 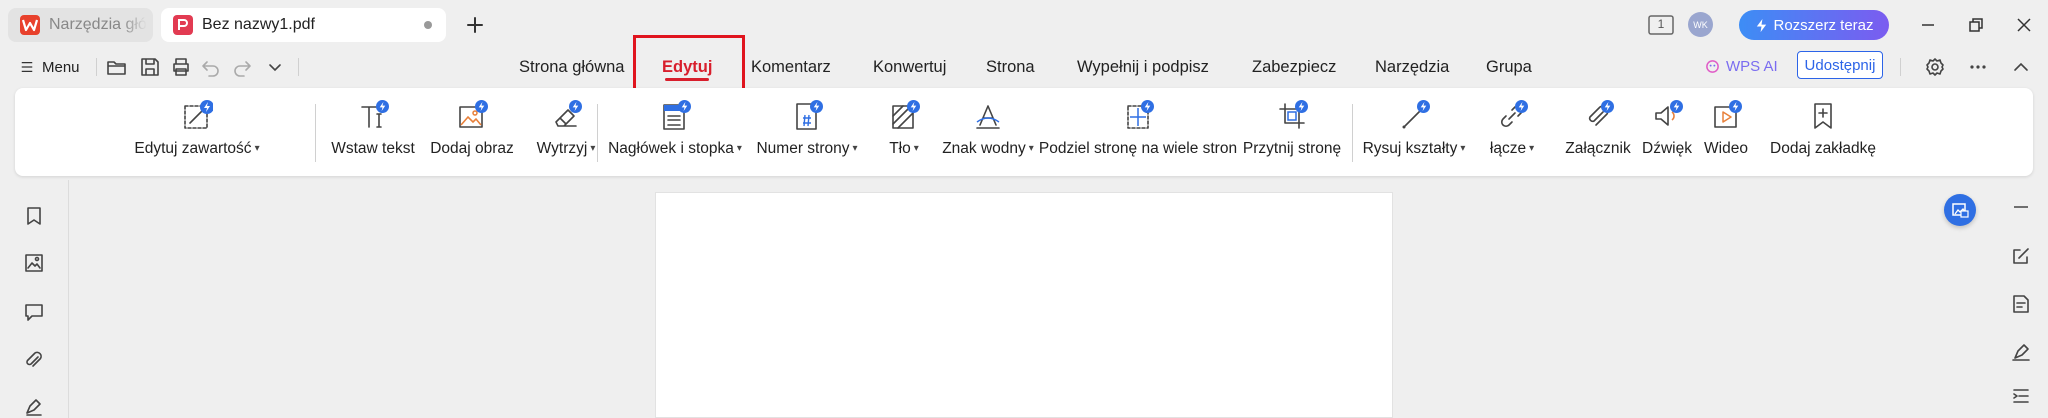 What do you see at coordinates (473, 114) in the screenshot?
I see `add-image-icon` at bounding box center [473, 114].